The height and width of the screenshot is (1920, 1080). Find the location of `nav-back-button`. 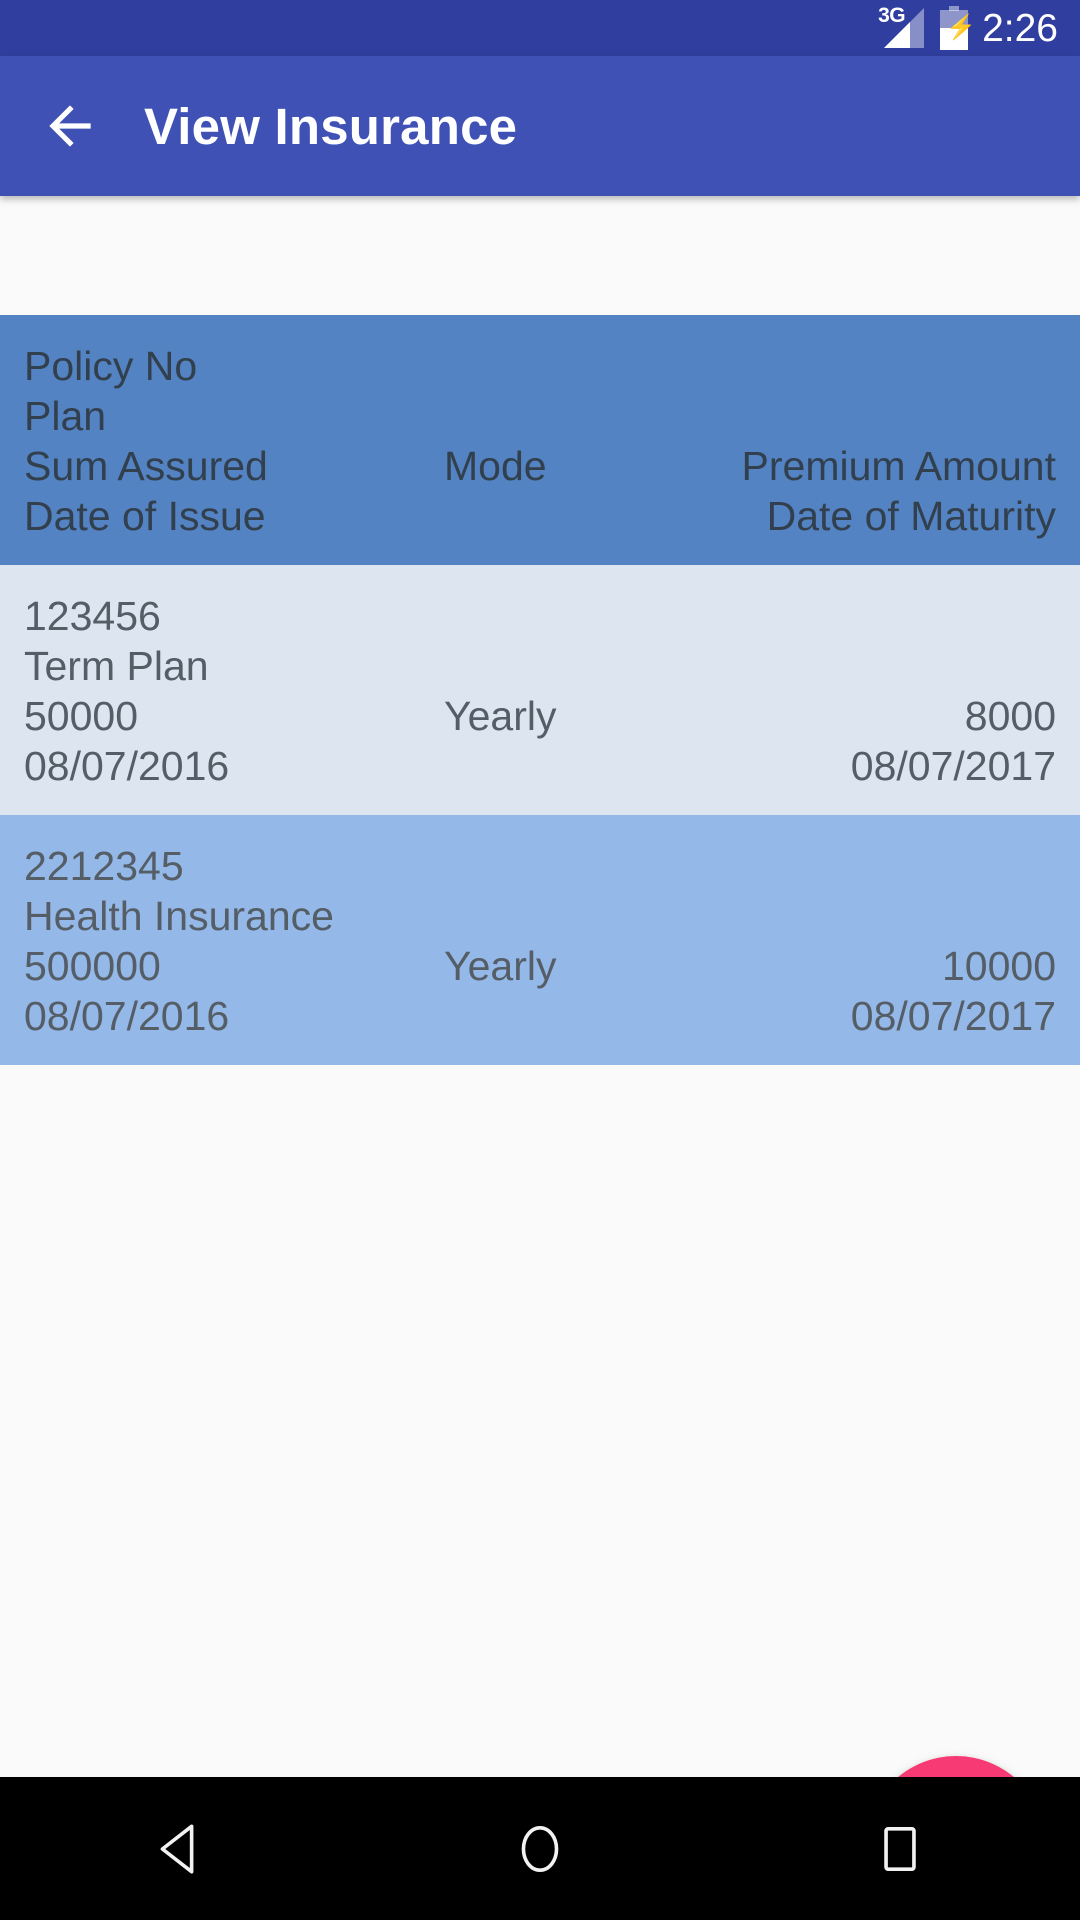

nav-back-button is located at coordinates (180, 1848).